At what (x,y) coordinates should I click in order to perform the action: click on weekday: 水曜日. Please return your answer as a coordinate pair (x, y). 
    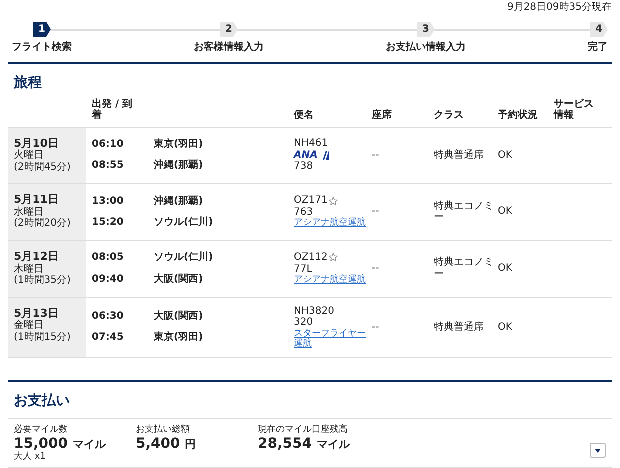
    Looking at the image, I should click on (29, 212).